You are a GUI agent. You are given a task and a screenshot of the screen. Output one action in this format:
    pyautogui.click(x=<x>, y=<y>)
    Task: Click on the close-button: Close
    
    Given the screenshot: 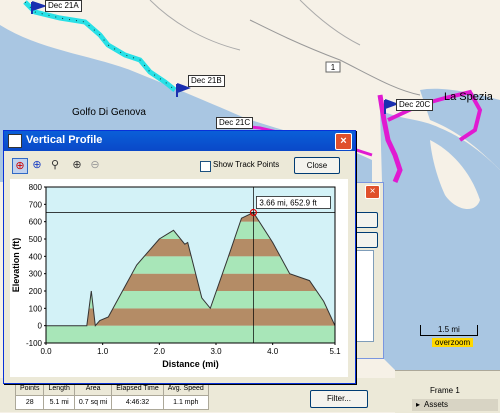 What is the action you would take?
    pyautogui.click(x=317, y=165)
    